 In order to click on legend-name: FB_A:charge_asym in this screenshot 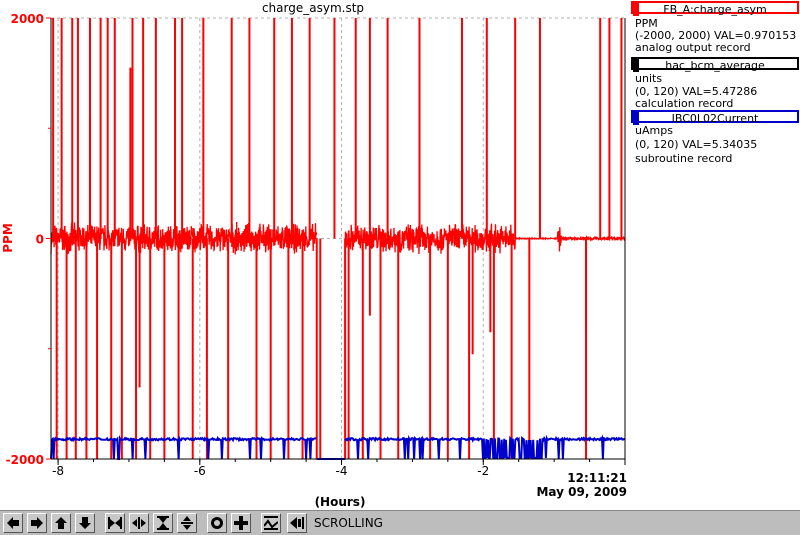, I will do `click(715, 9)`.